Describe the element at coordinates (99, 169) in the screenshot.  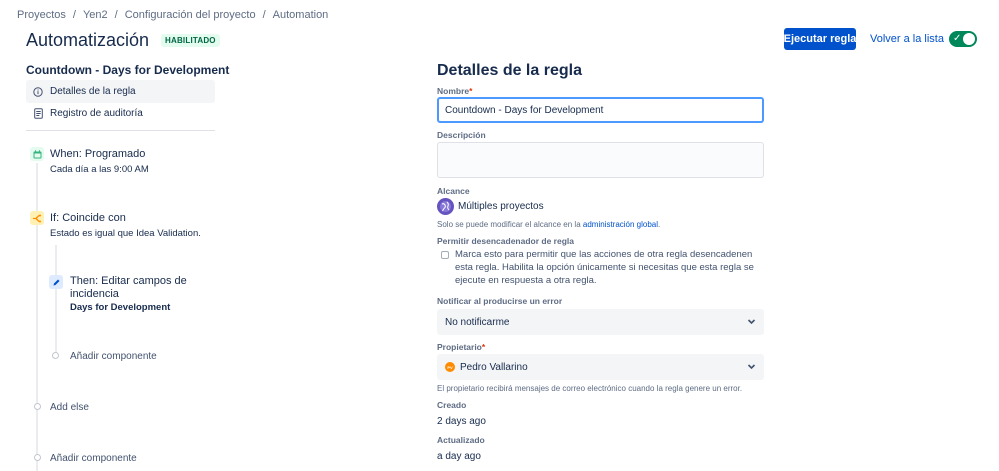
I see `trigger-subtitle: Cada día a las 9:00 AM` at that location.